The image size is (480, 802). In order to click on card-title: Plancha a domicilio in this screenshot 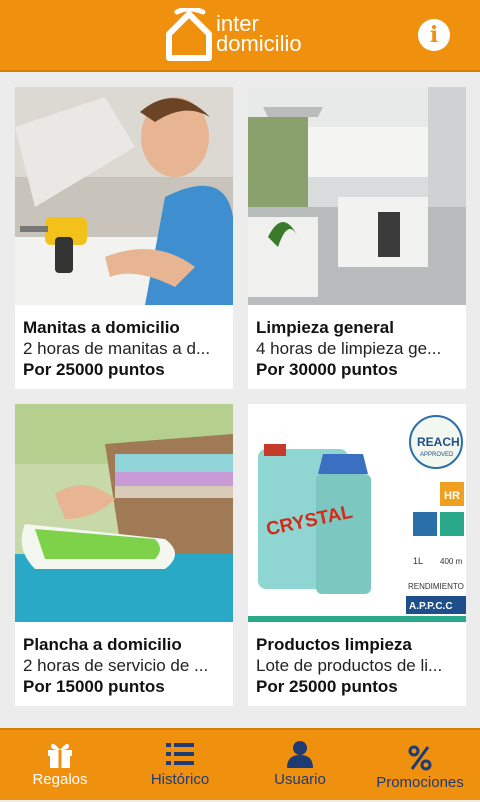, I will do `click(102, 644)`.